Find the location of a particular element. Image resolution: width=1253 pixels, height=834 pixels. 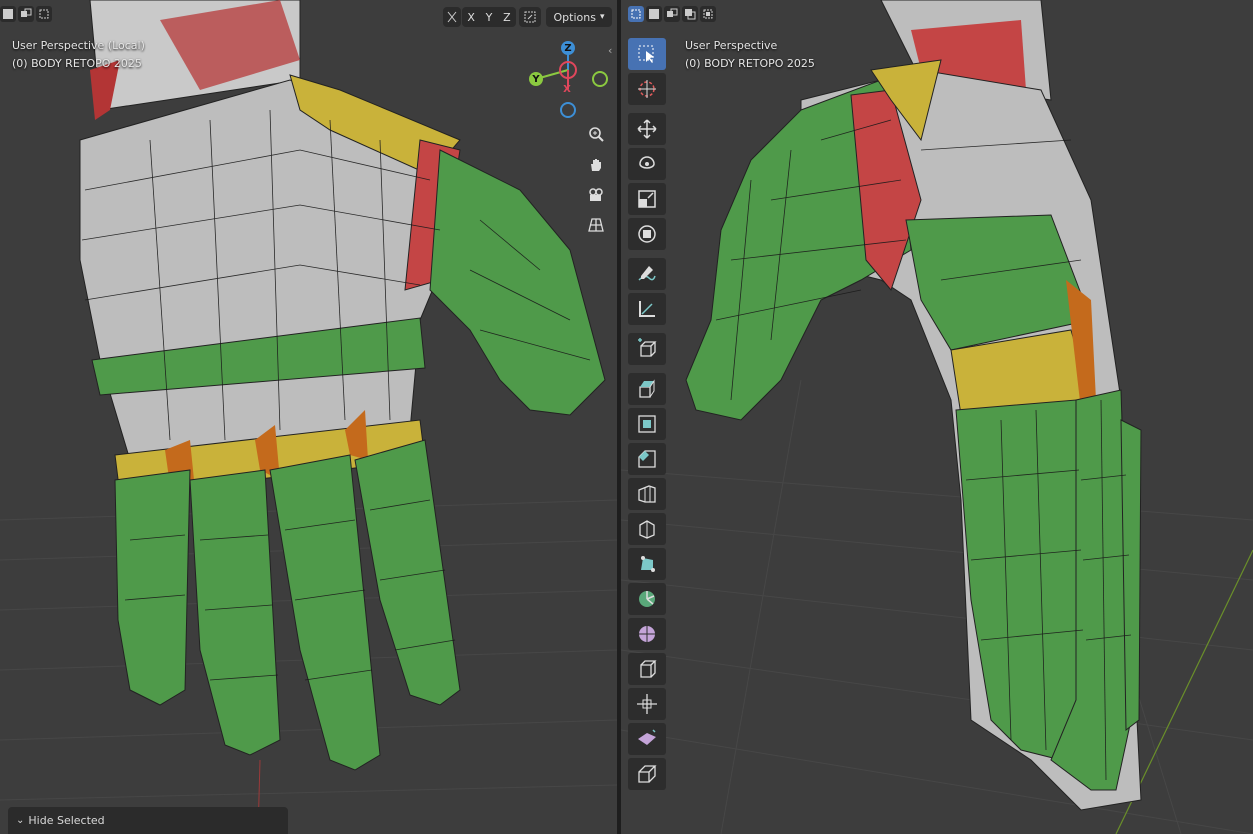

rotate-tool-icon is located at coordinates (647, 164).